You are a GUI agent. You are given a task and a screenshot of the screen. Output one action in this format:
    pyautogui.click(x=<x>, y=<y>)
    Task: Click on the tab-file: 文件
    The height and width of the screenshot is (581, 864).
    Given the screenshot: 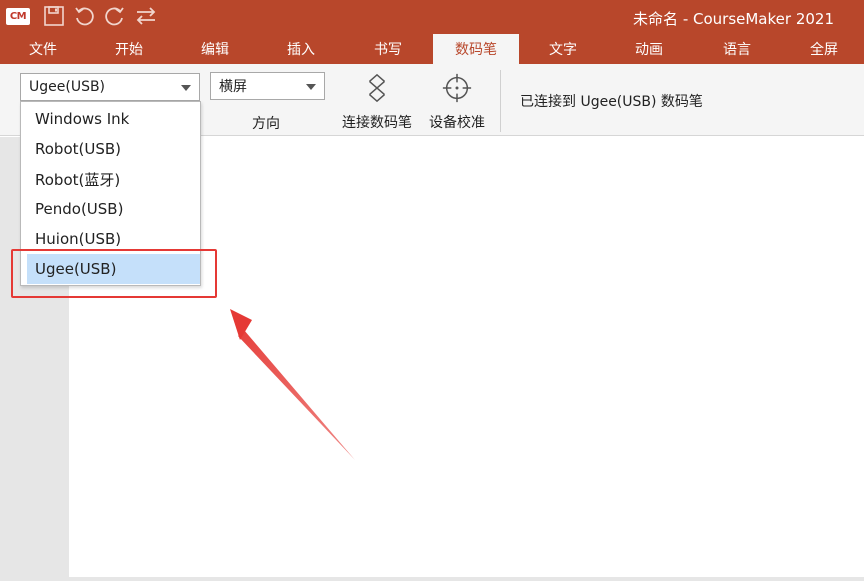 What is the action you would take?
    pyautogui.click(x=43, y=49)
    